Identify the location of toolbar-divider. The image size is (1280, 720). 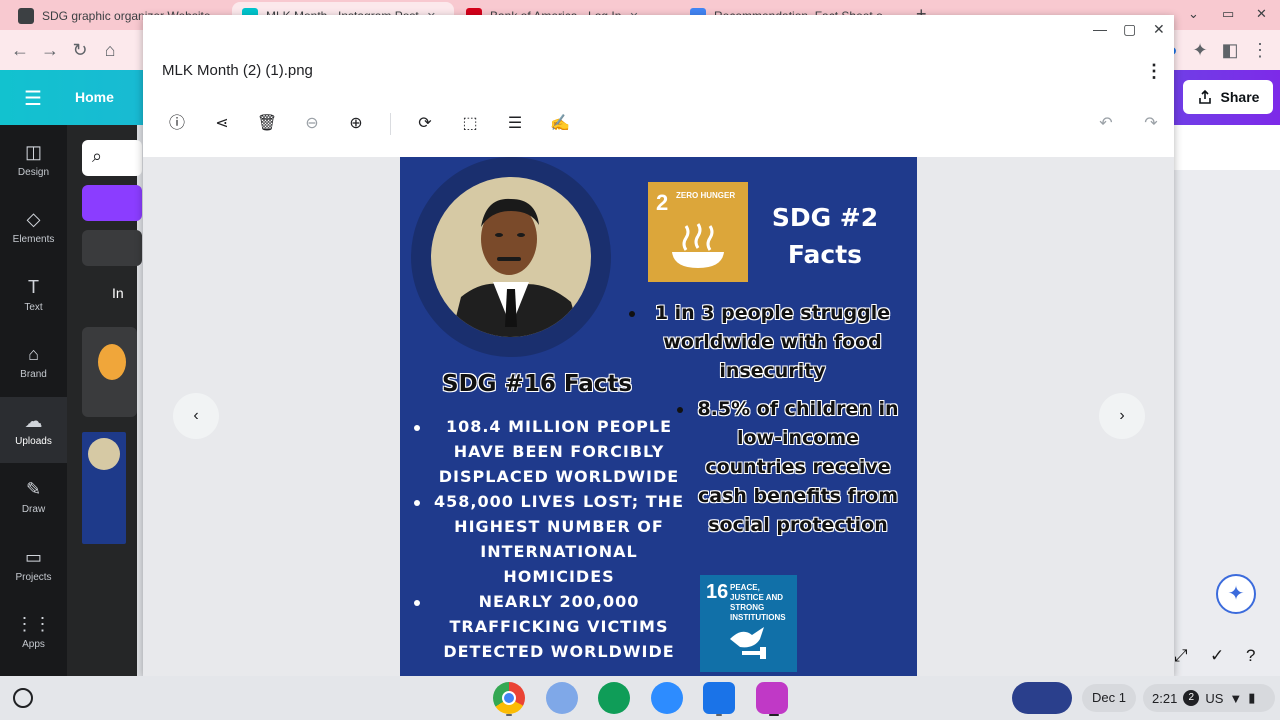
(390, 124).